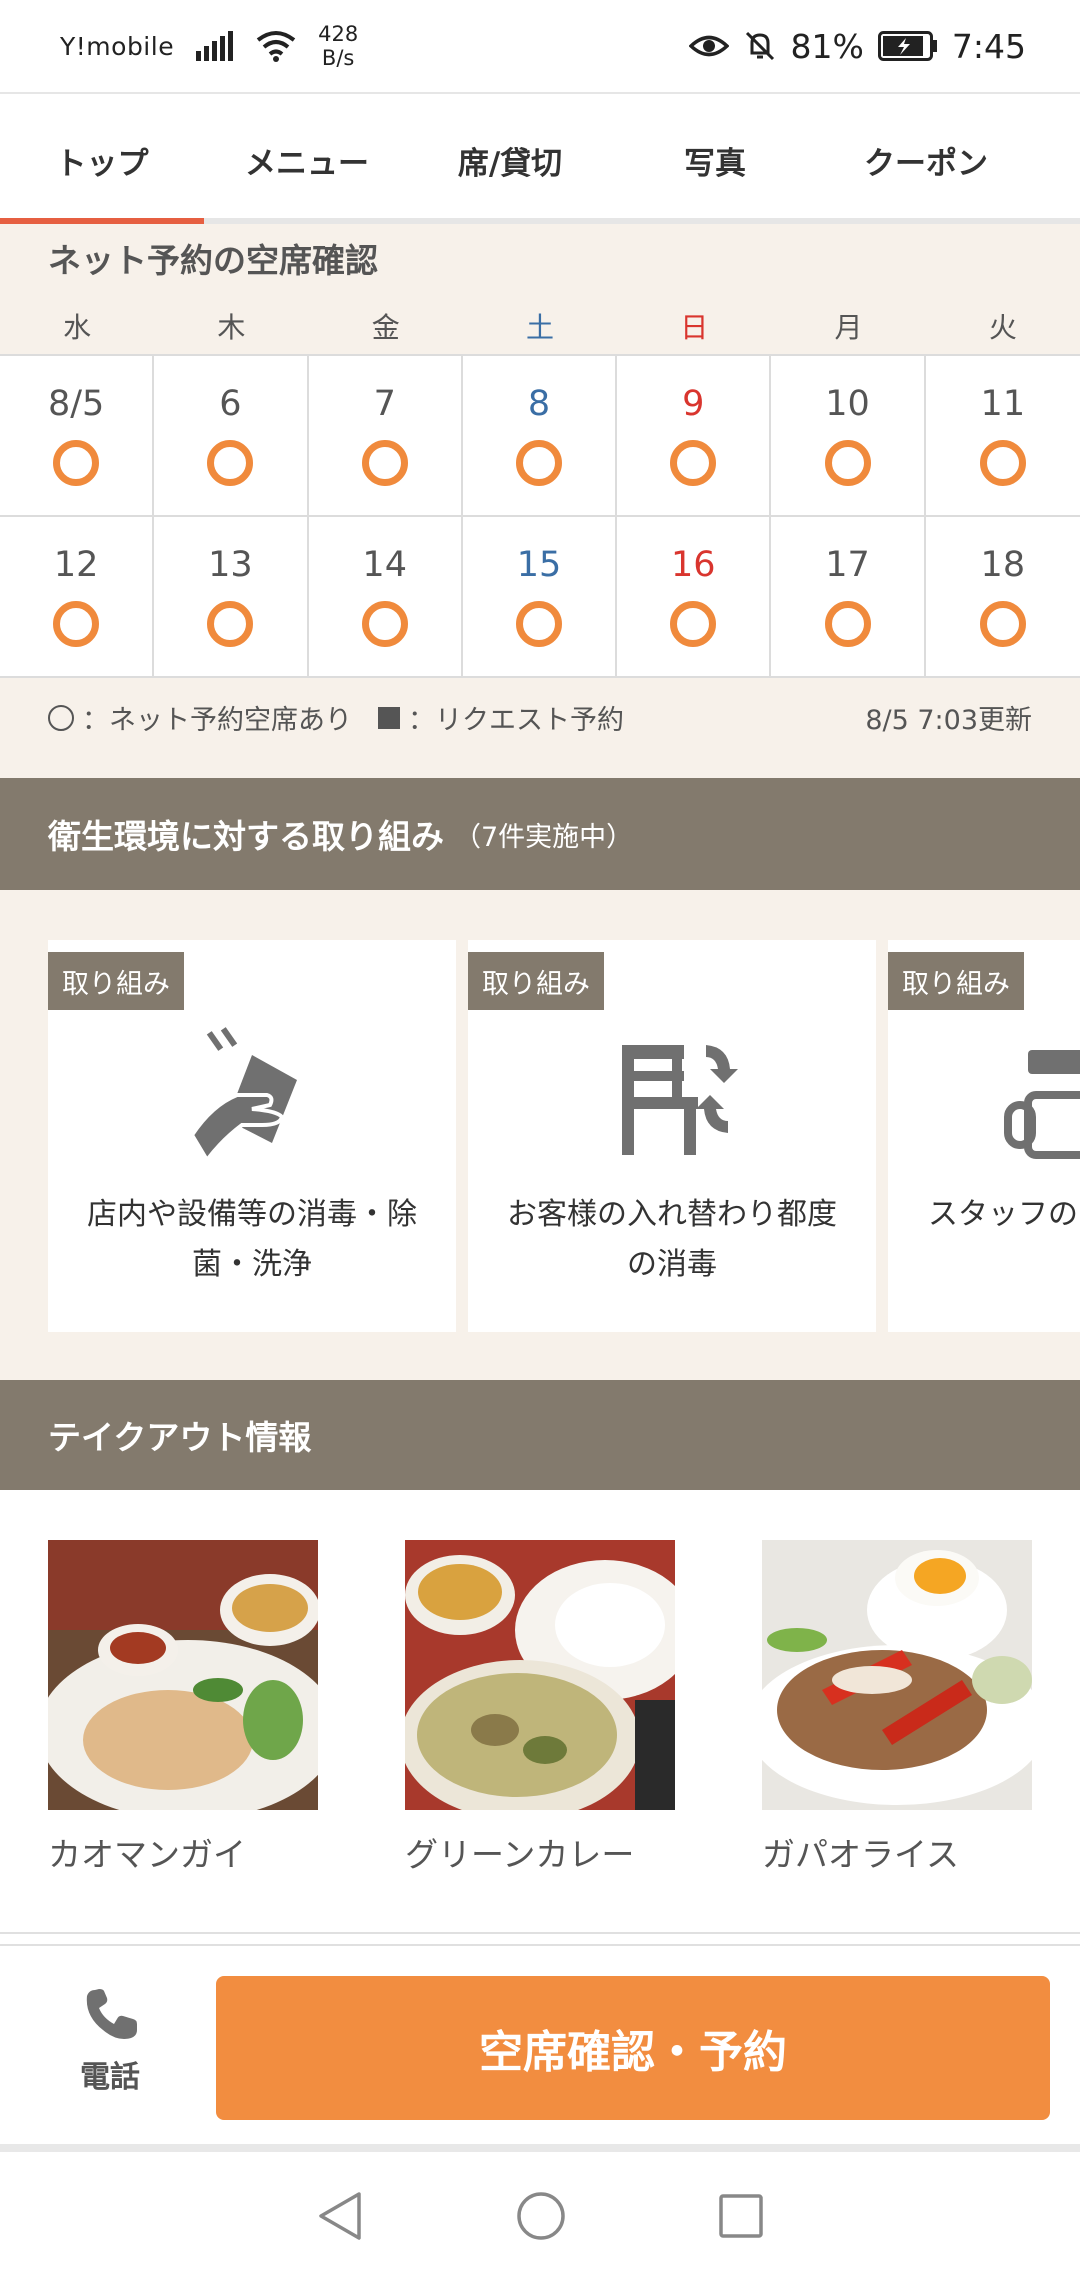  Describe the element at coordinates (1003, 596) in the screenshot. I see `calendar-day: 18` at that location.